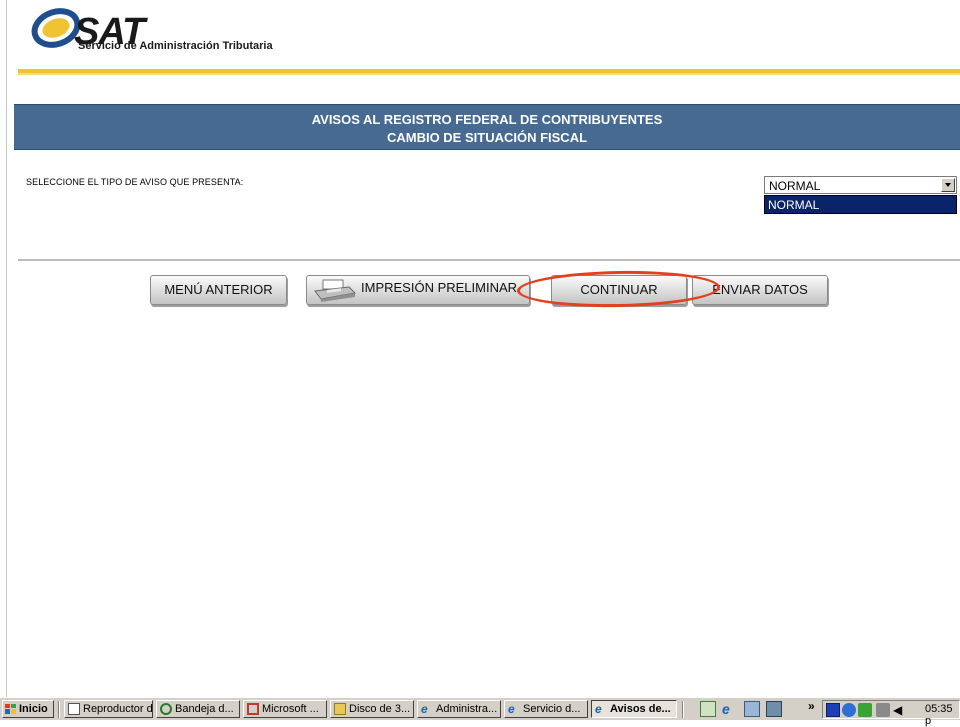  What do you see at coordinates (166, 709) in the screenshot?
I see `mail-client-icon` at bounding box center [166, 709].